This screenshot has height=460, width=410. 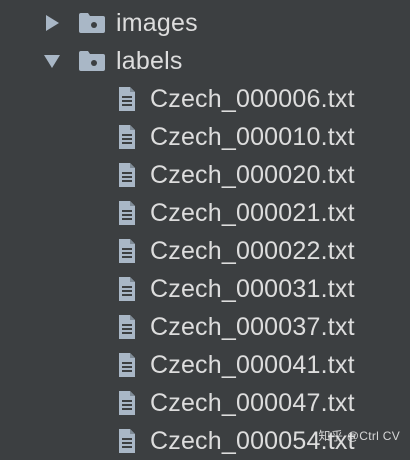 I want to click on tree-file-item: Czech_000006.txt, so click(x=205, y=99).